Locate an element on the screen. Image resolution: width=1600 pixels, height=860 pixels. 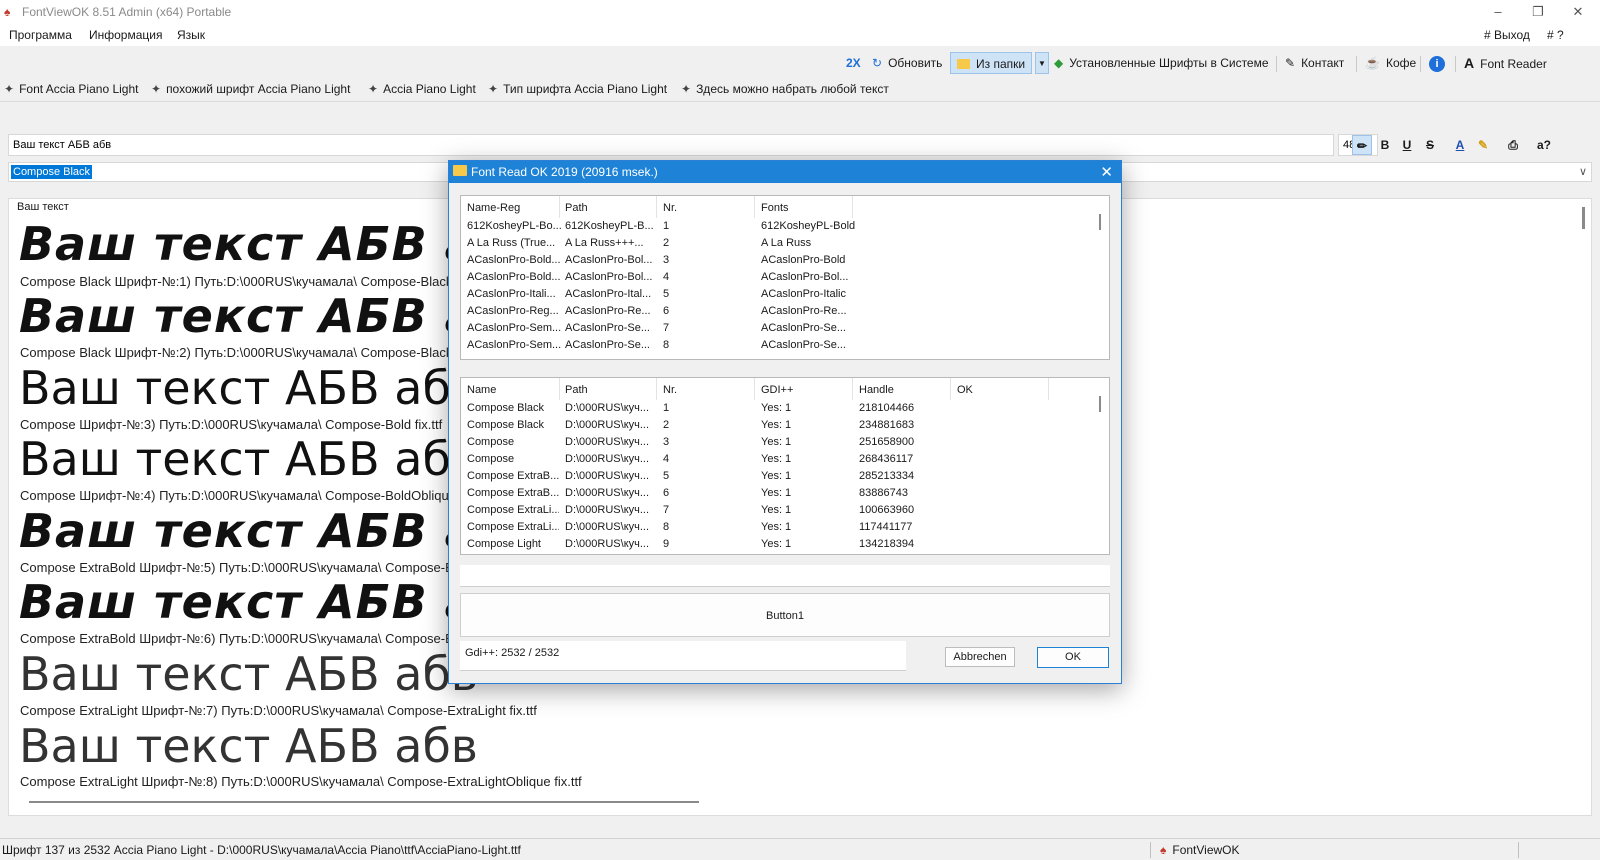
preview-vertical-scrollbar is located at coordinates (1583, 218).